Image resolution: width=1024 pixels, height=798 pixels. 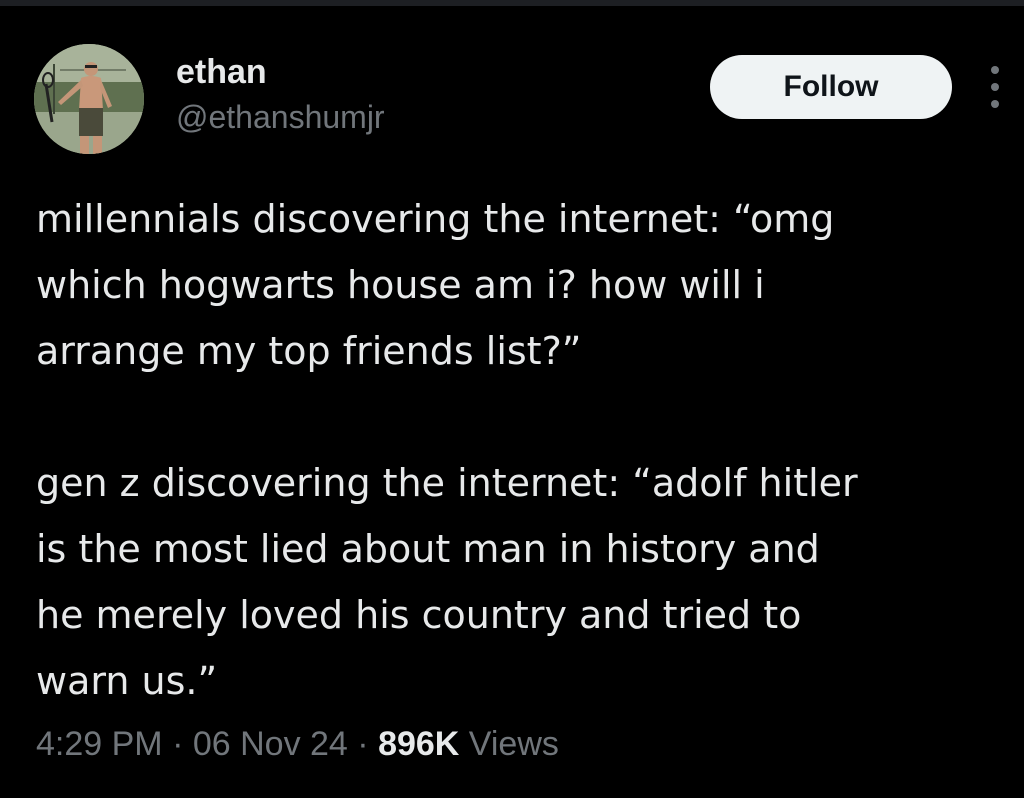 What do you see at coordinates (512, 3) in the screenshot?
I see `top-divider` at bounding box center [512, 3].